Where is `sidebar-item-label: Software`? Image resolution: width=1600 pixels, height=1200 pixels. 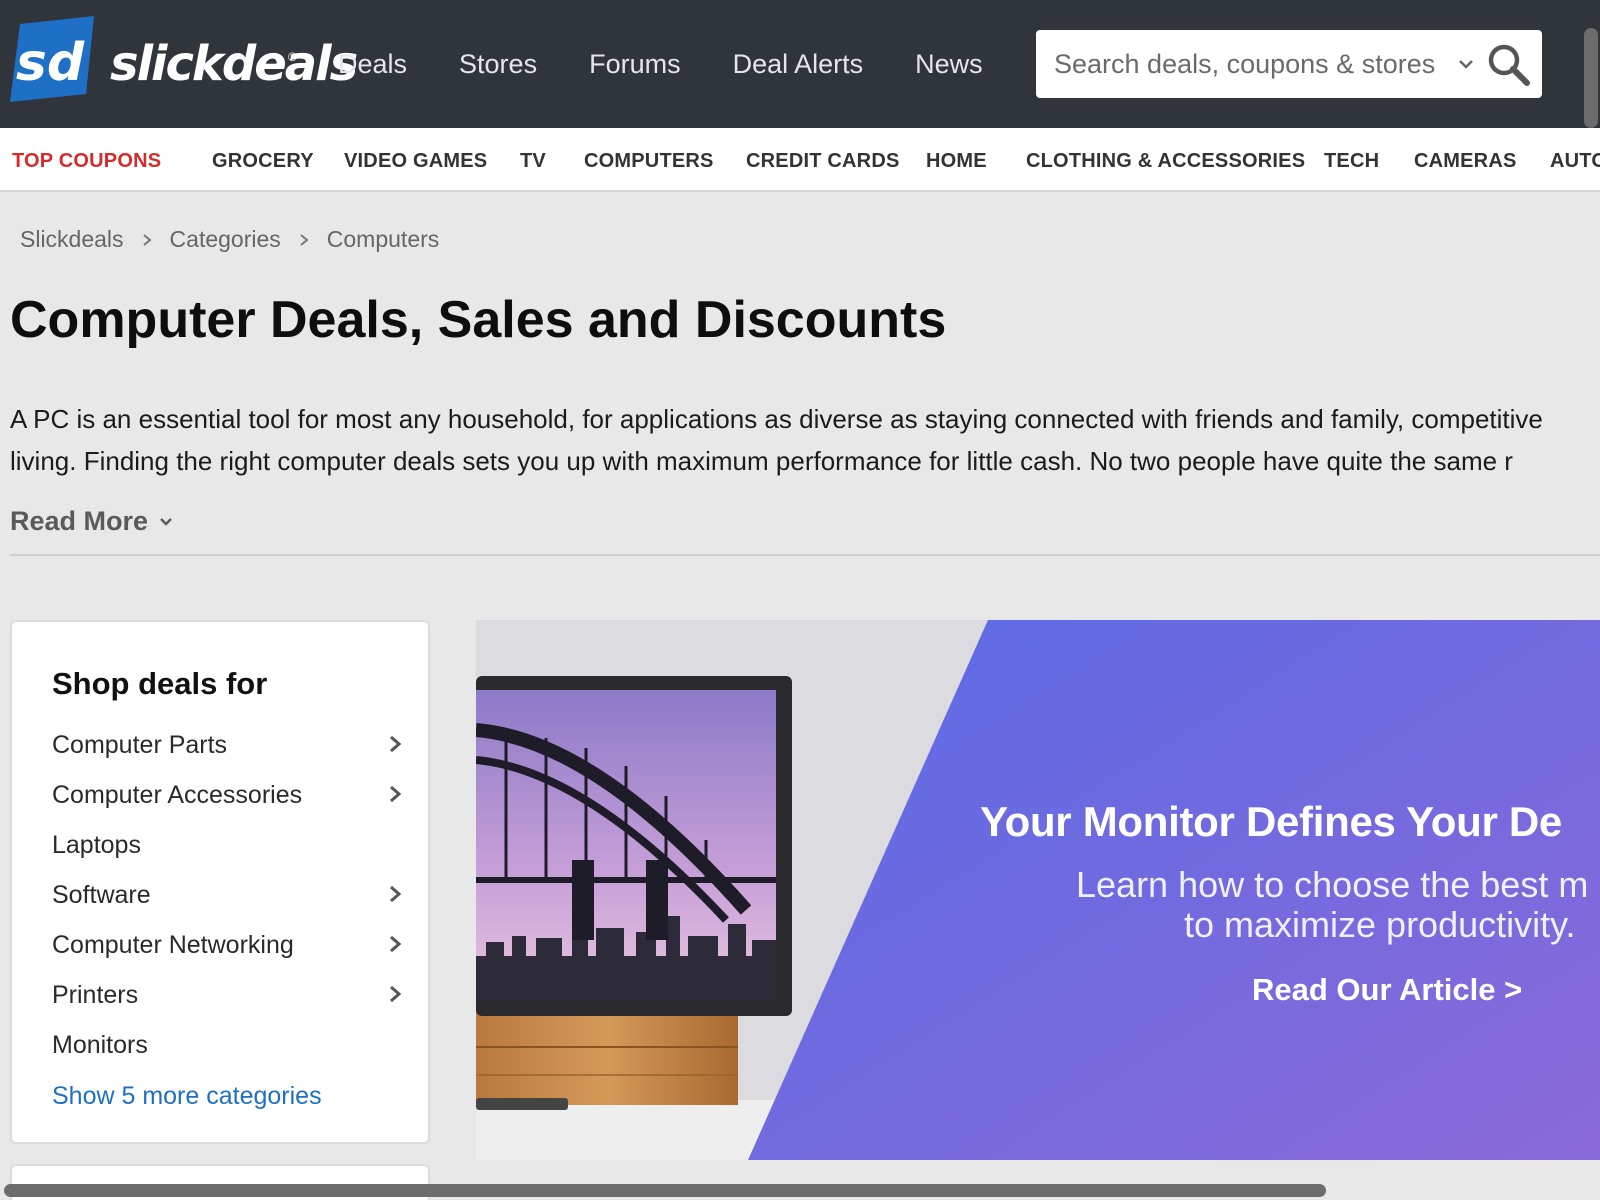 sidebar-item-label: Software is located at coordinates (101, 895).